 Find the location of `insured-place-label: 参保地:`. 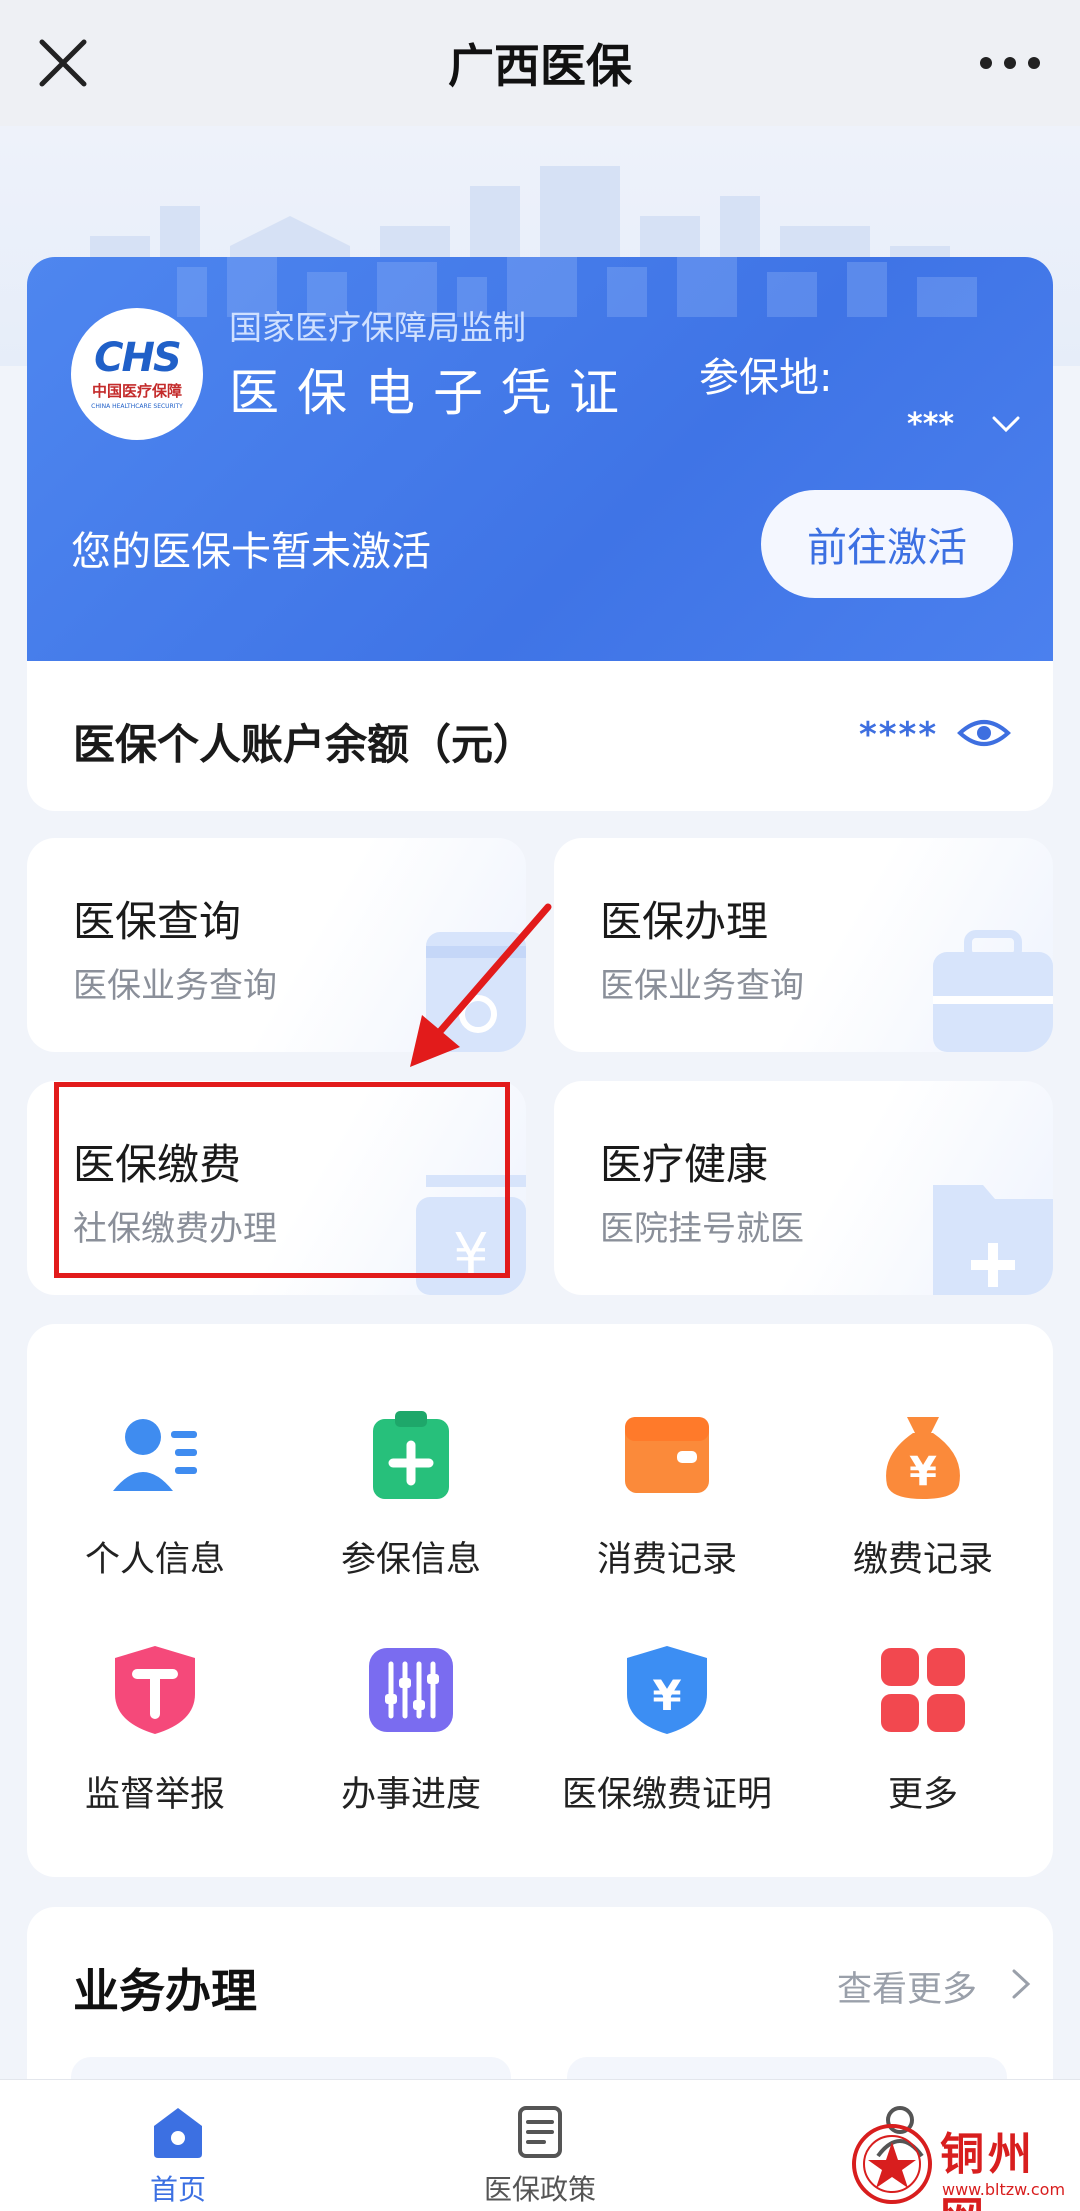

insured-place-label: 参保地: is located at coordinates (766, 378).